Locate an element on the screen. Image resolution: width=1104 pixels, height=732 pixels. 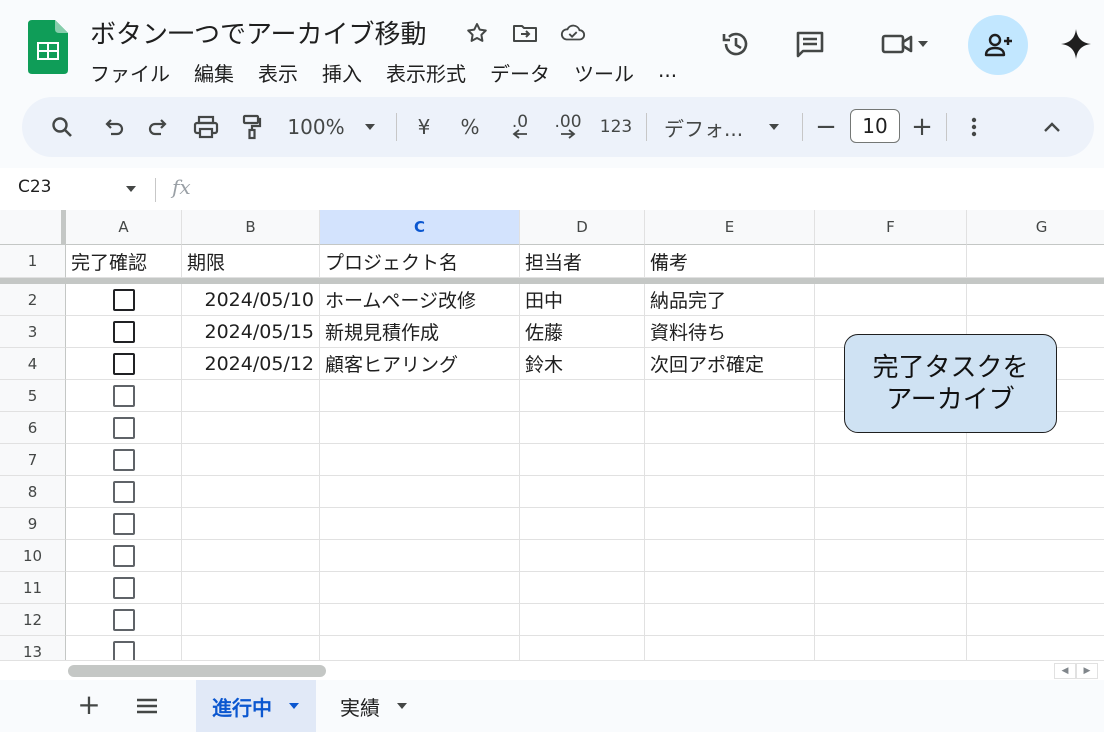
owner-cell: 佐藤 is located at coordinates (582, 332).